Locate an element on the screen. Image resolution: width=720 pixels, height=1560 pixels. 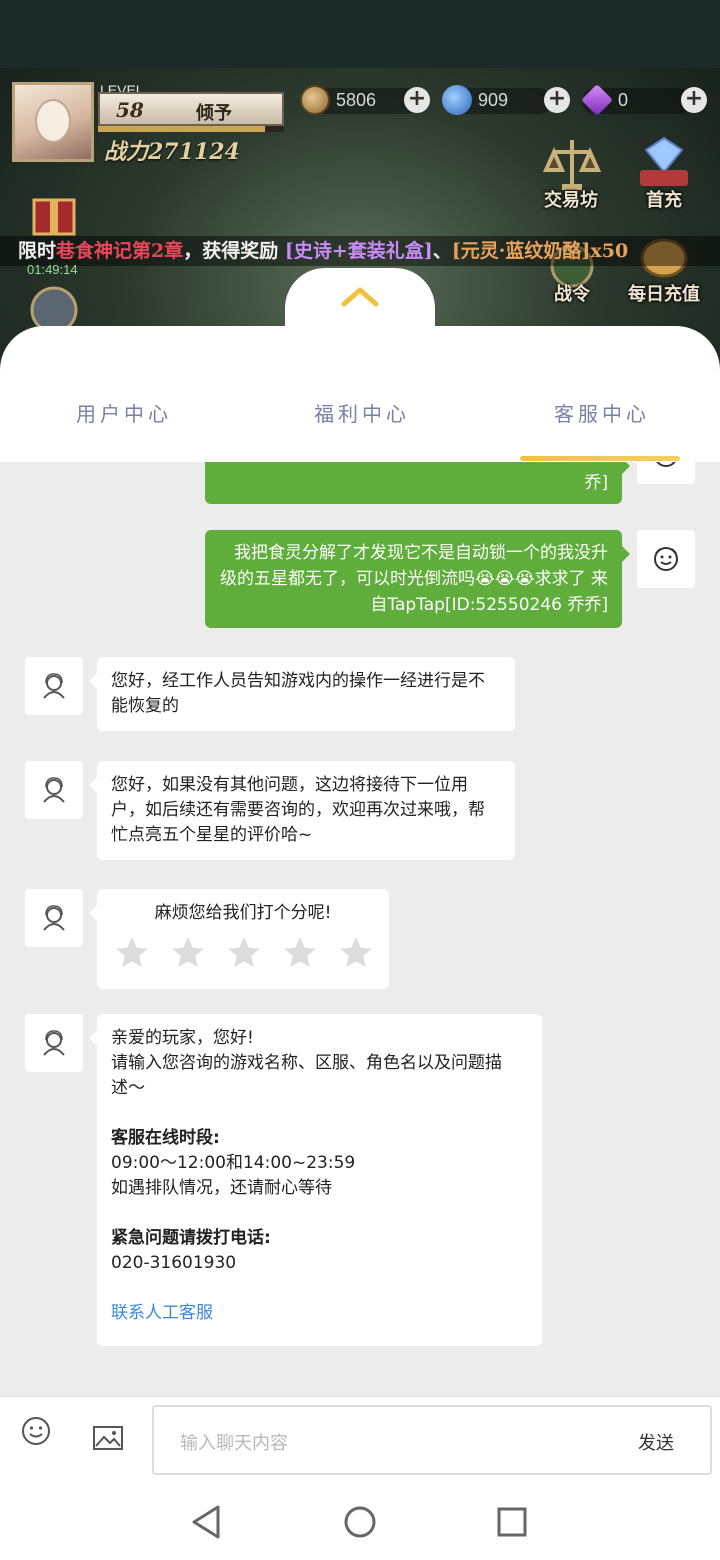
level-number: 58 is located at coordinates (130, 110).